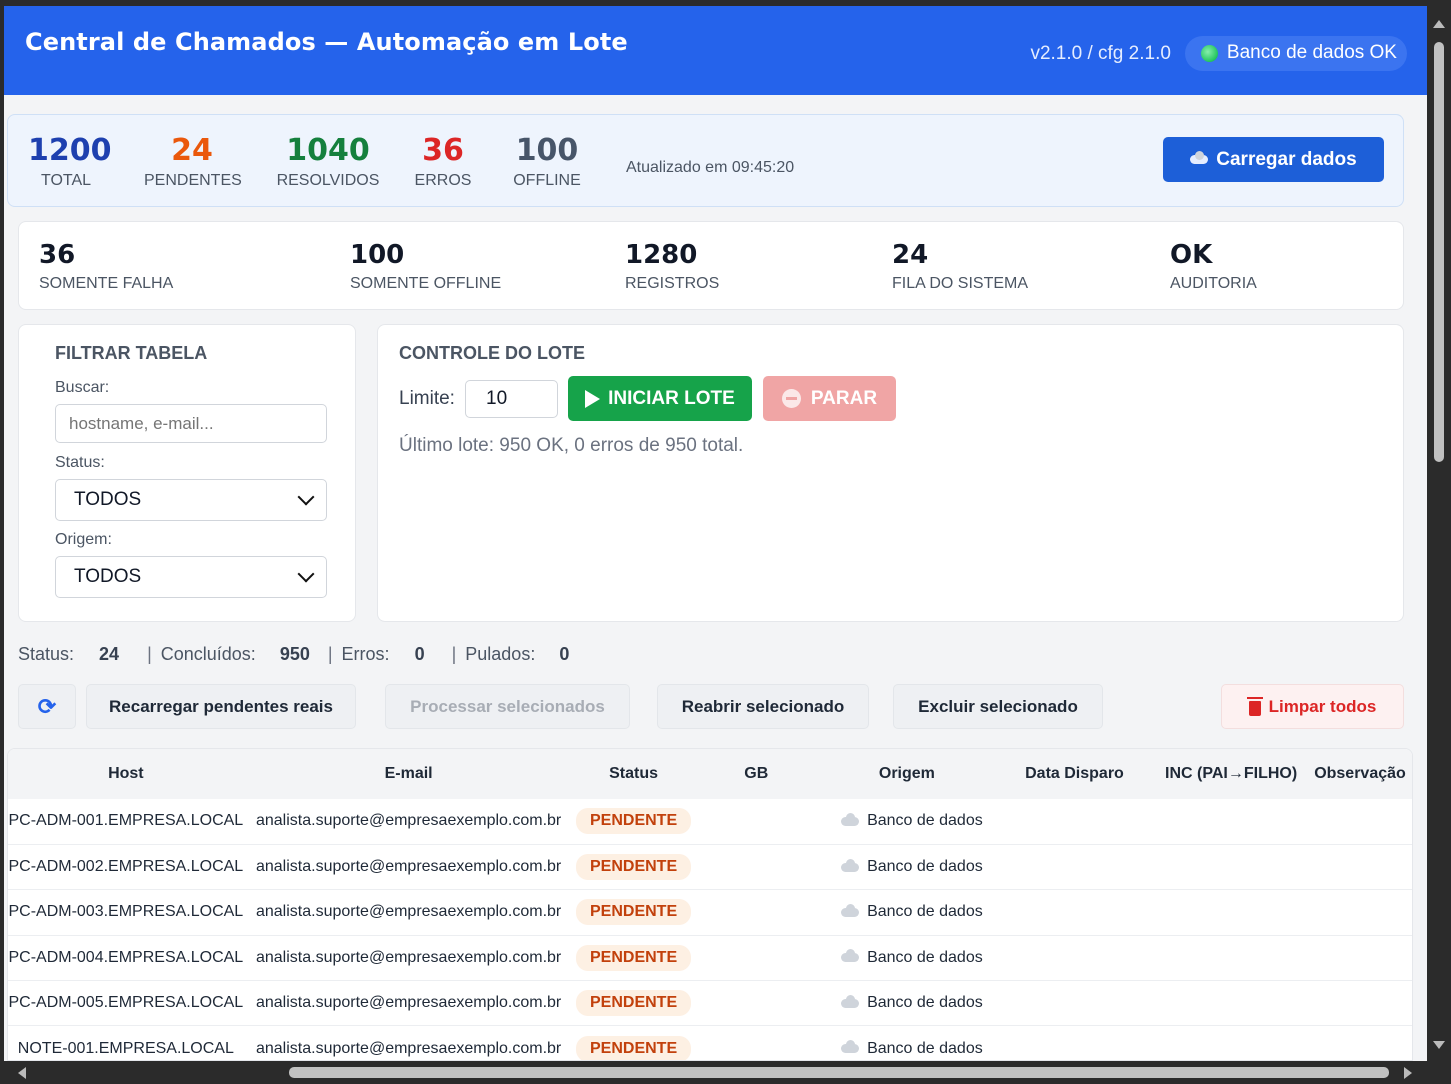 The width and height of the screenshot is (1451, 1084). I want to click on origem-filter-label: Origem:, so click(83, 539).